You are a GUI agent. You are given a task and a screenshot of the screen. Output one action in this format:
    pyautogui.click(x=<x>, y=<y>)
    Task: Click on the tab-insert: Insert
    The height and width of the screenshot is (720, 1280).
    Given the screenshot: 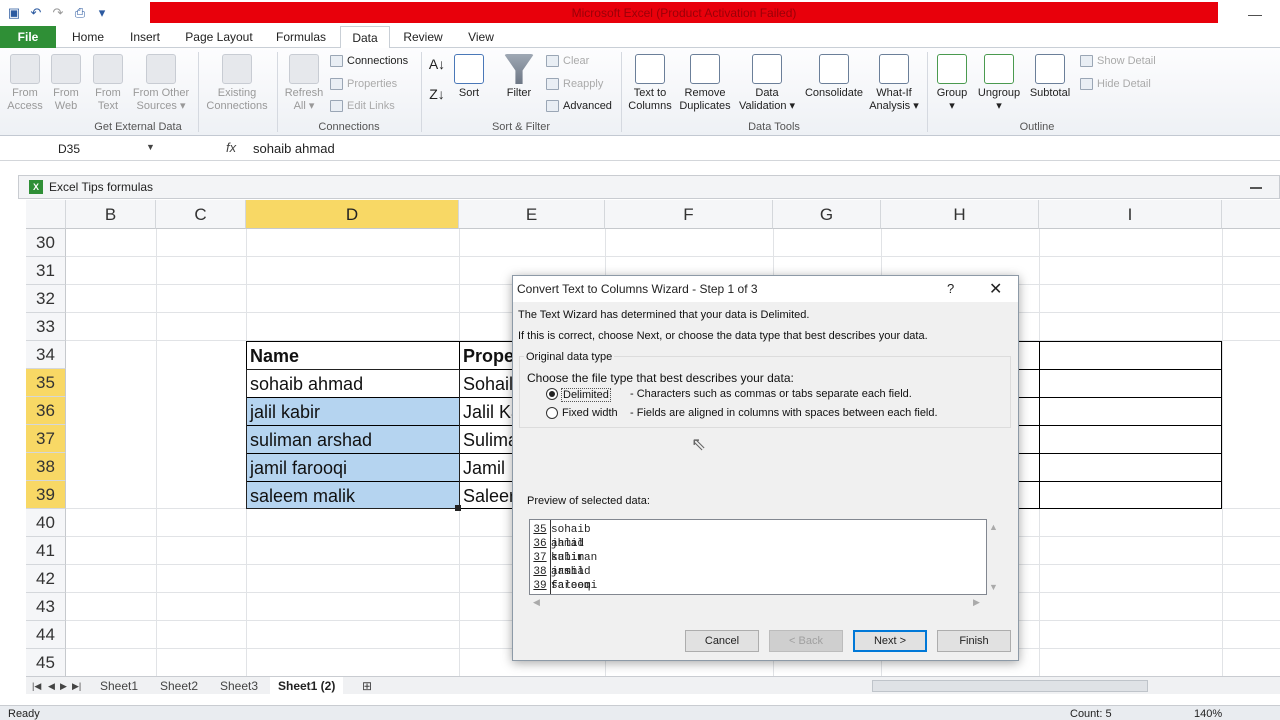 What is the action you would take?
    pyautogui.click(x=145, y=37)
    